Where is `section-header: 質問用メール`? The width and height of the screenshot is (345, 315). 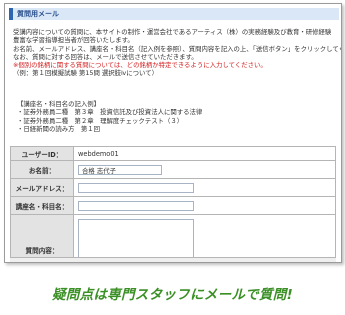 section-header: 質問用メール is located at coordinates (174, 14).